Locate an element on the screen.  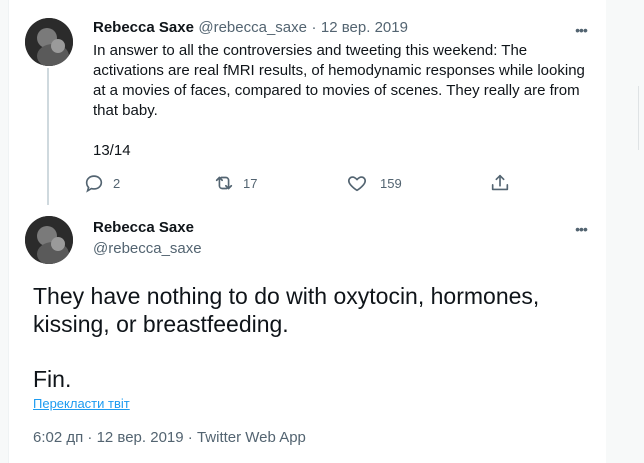
like-count: 159 is located at coordinates (391, 183).